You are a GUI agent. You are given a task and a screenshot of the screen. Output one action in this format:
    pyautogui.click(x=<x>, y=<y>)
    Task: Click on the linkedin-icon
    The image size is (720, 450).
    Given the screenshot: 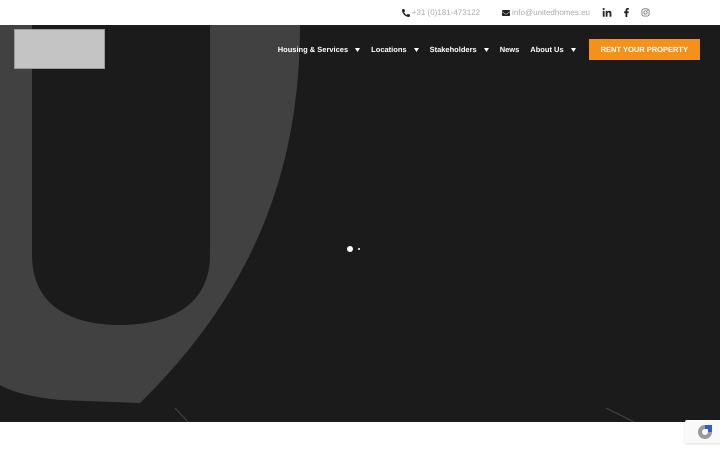 What is the action you would take?
    pyautogui.click(x=607, y=13)
    